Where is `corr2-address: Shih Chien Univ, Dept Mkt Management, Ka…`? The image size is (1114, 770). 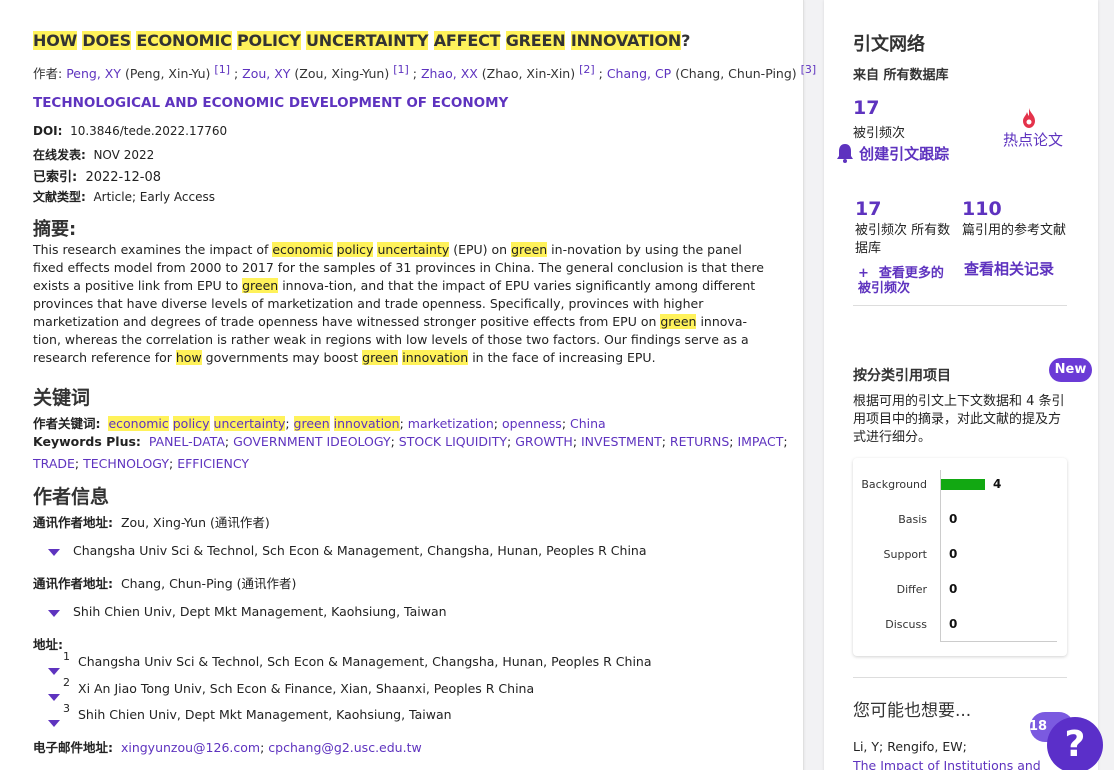 corr2-address: Shih Chien Univ, Dept Mkt Management, Ka… is located at coordinates (260, 611).